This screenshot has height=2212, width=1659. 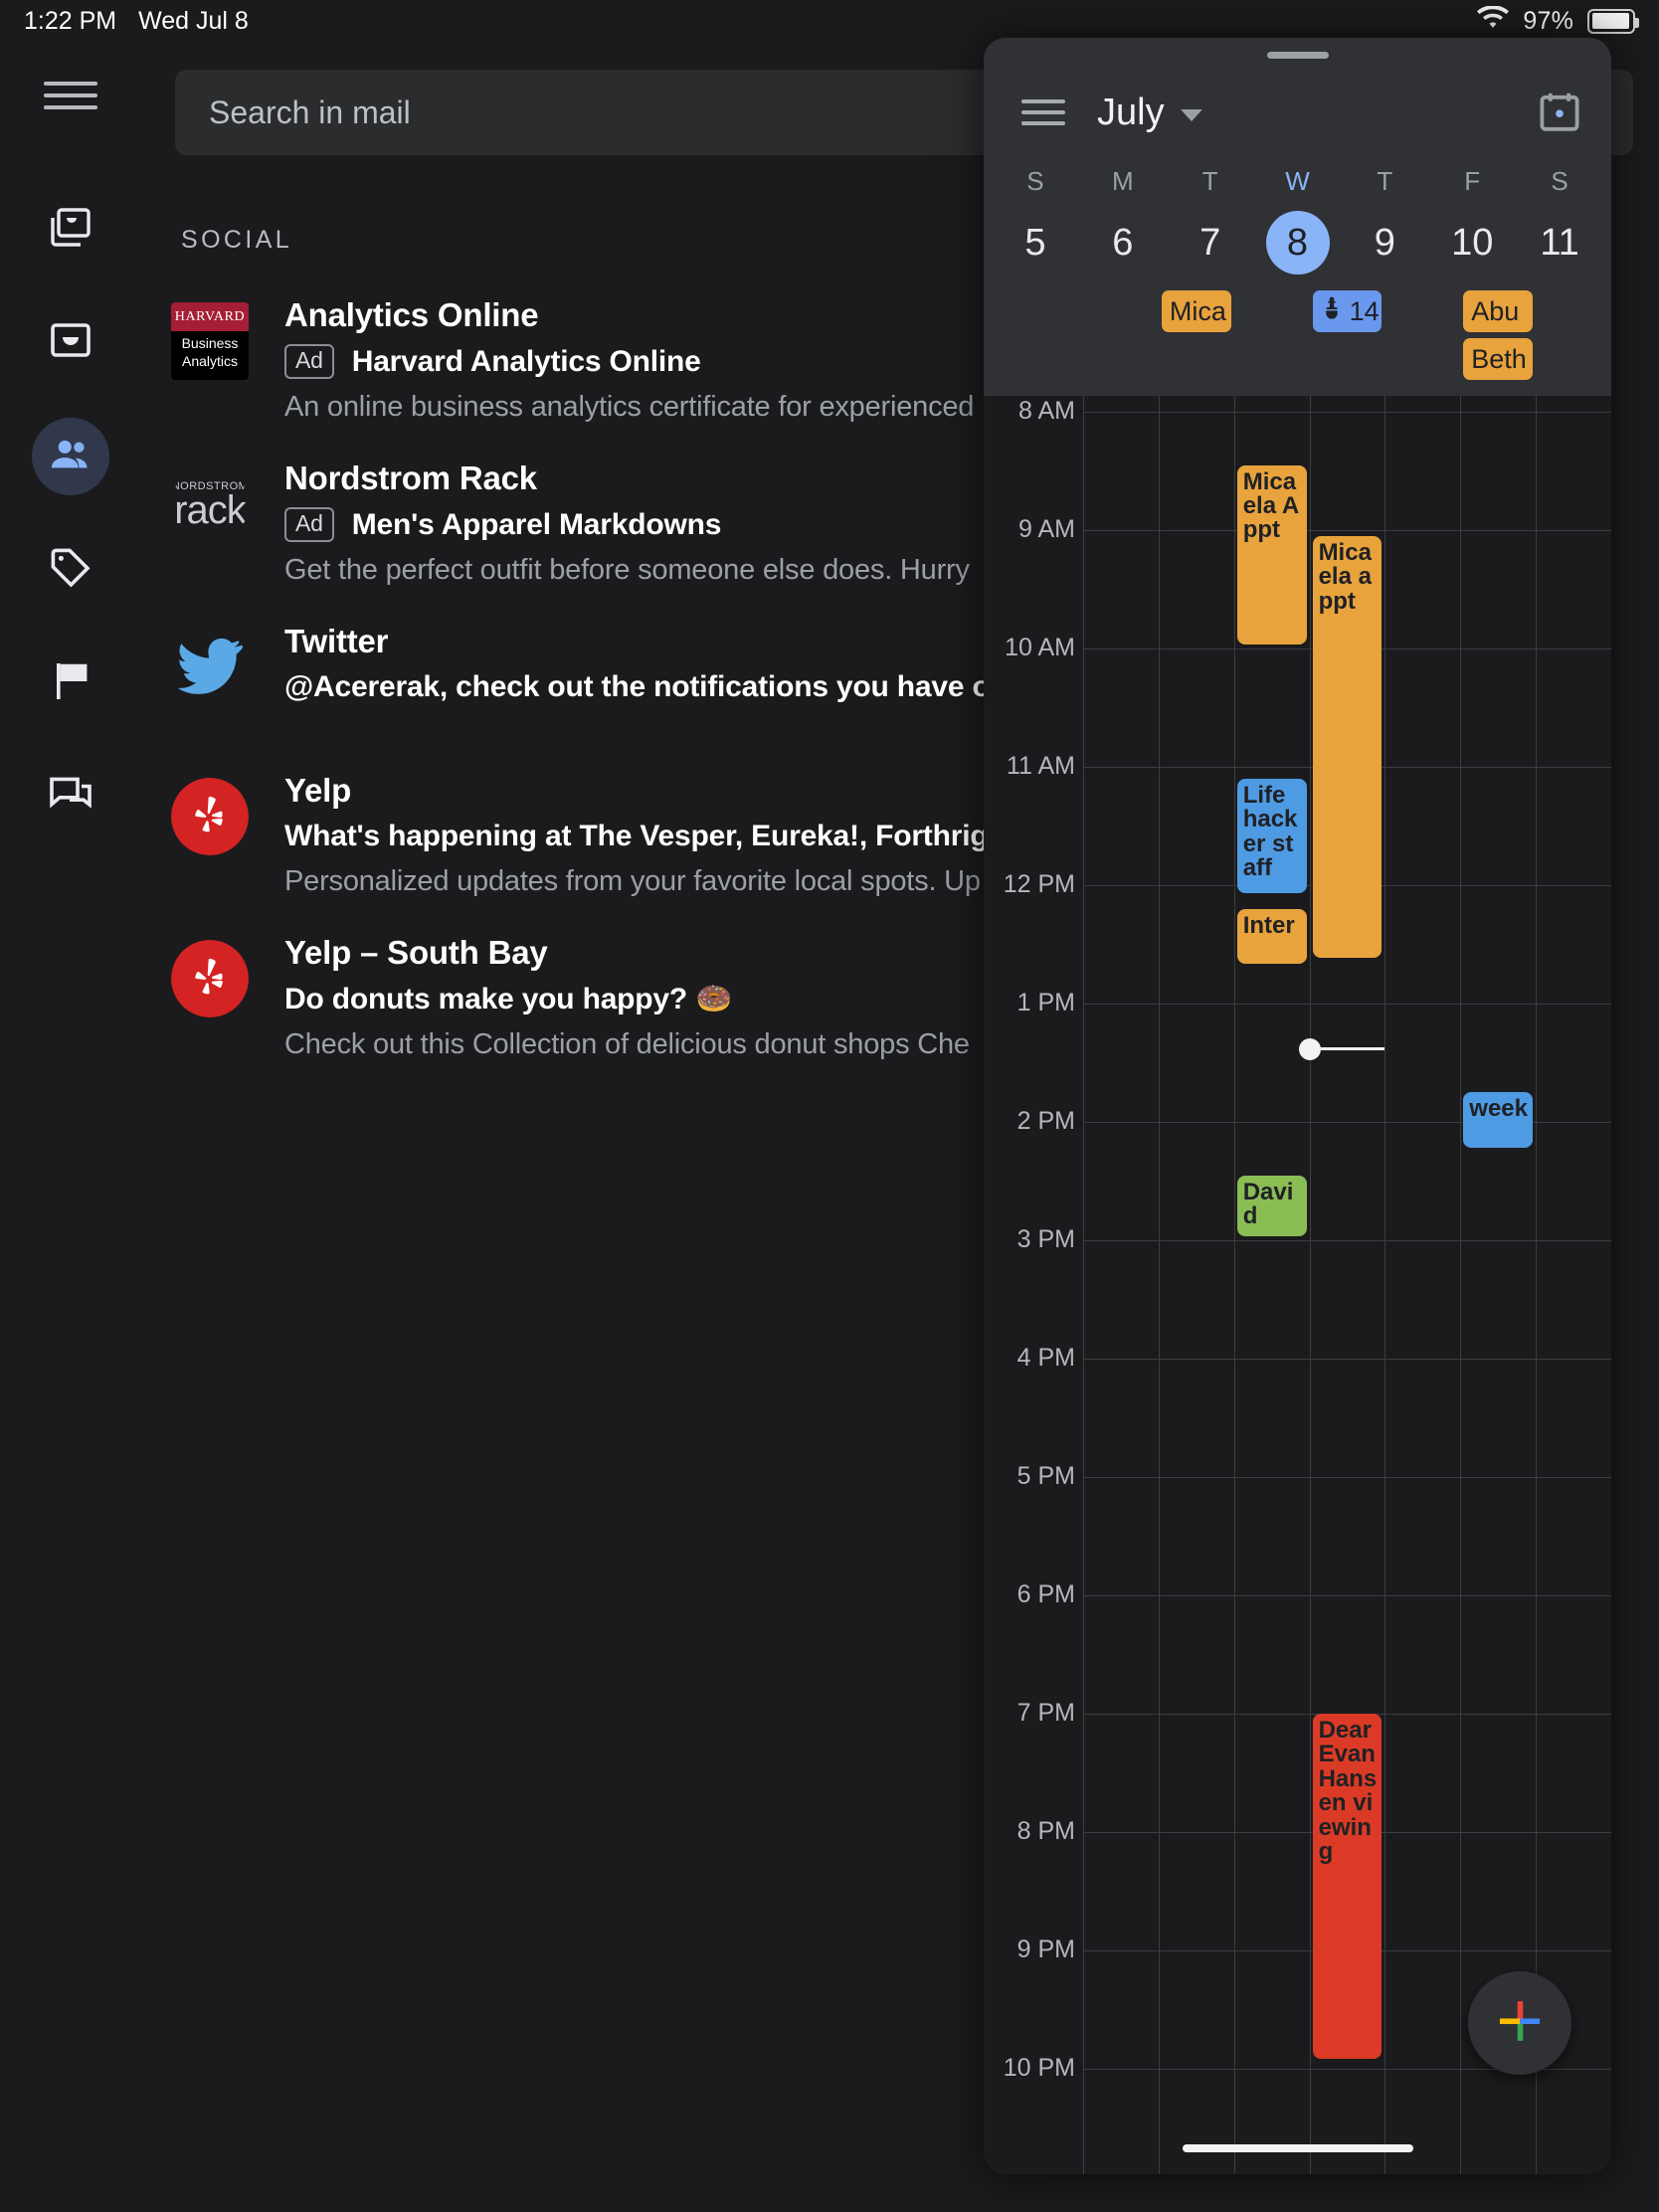 I want to click on message-subject: Harvard Analytics Online, so click(x=526, y=361).